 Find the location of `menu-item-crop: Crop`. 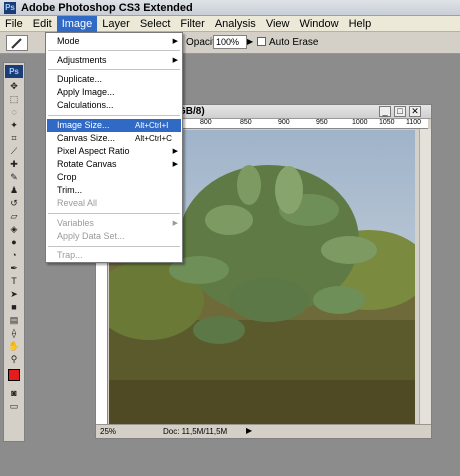

menu-item-crop: Crop is located at coordinates (114, 177).